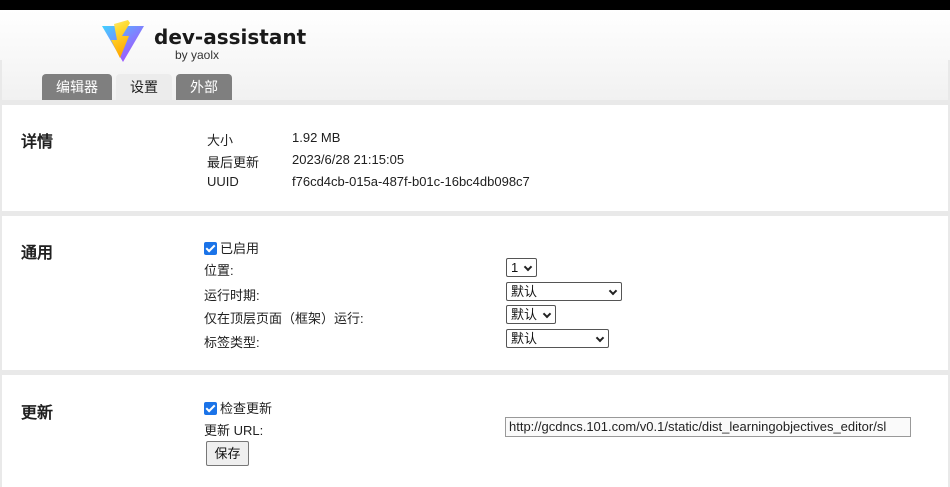 The image size is (950, 487). Describe the element at coordinates (210, 408) in the screenshot. I see `check-update-checkbox` at that location.